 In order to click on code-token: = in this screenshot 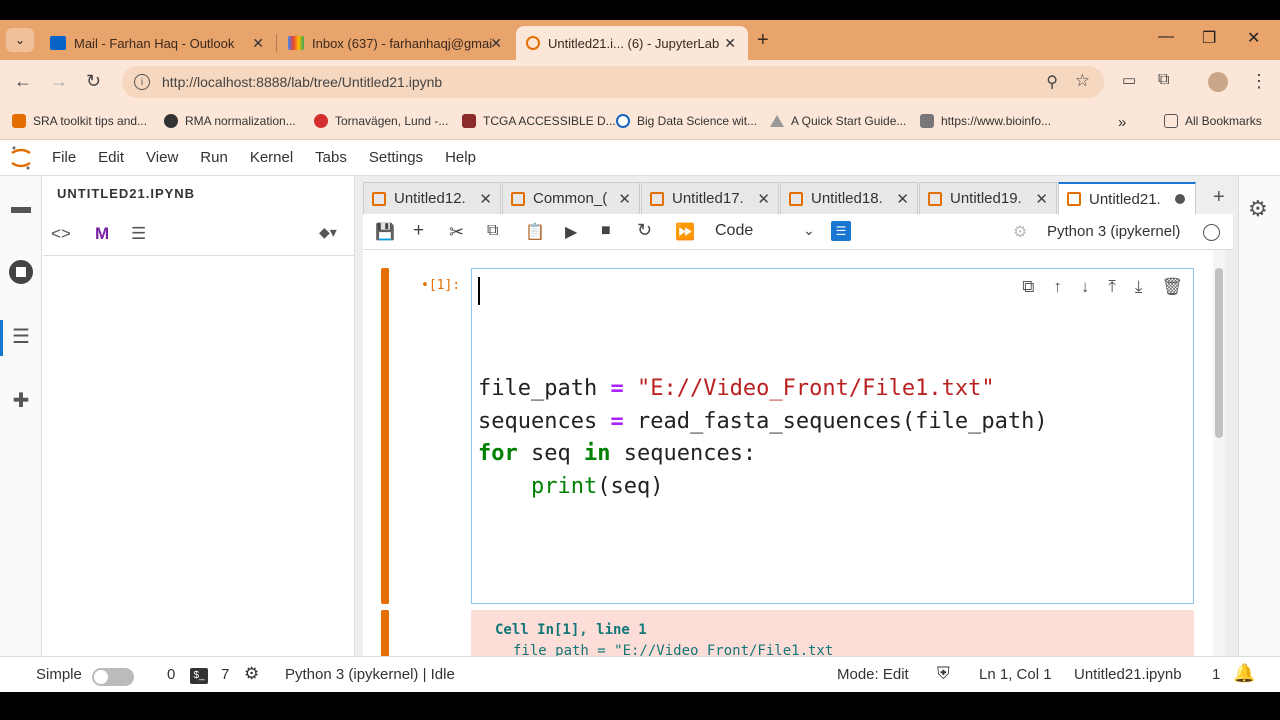, I will do `click(617, 388)`.